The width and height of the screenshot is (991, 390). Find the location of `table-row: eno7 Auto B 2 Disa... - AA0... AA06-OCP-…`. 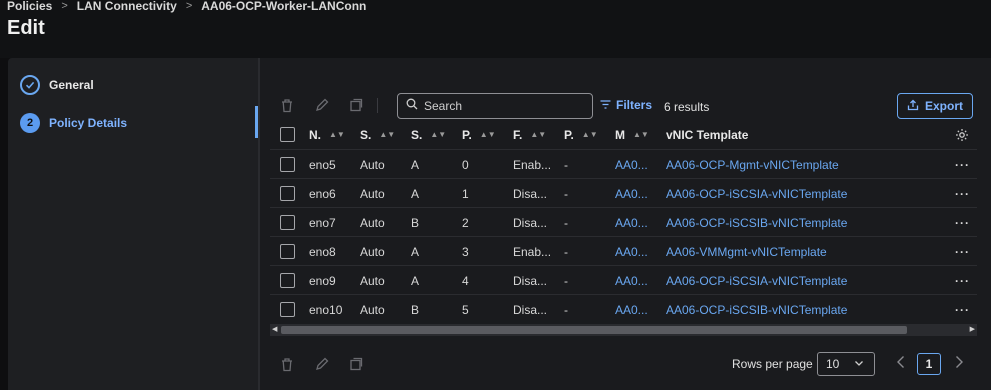

table-row: eno7 Auto B 2 Disa... - AA0... AA06-OCP-… is located at coordinates (623, 221).